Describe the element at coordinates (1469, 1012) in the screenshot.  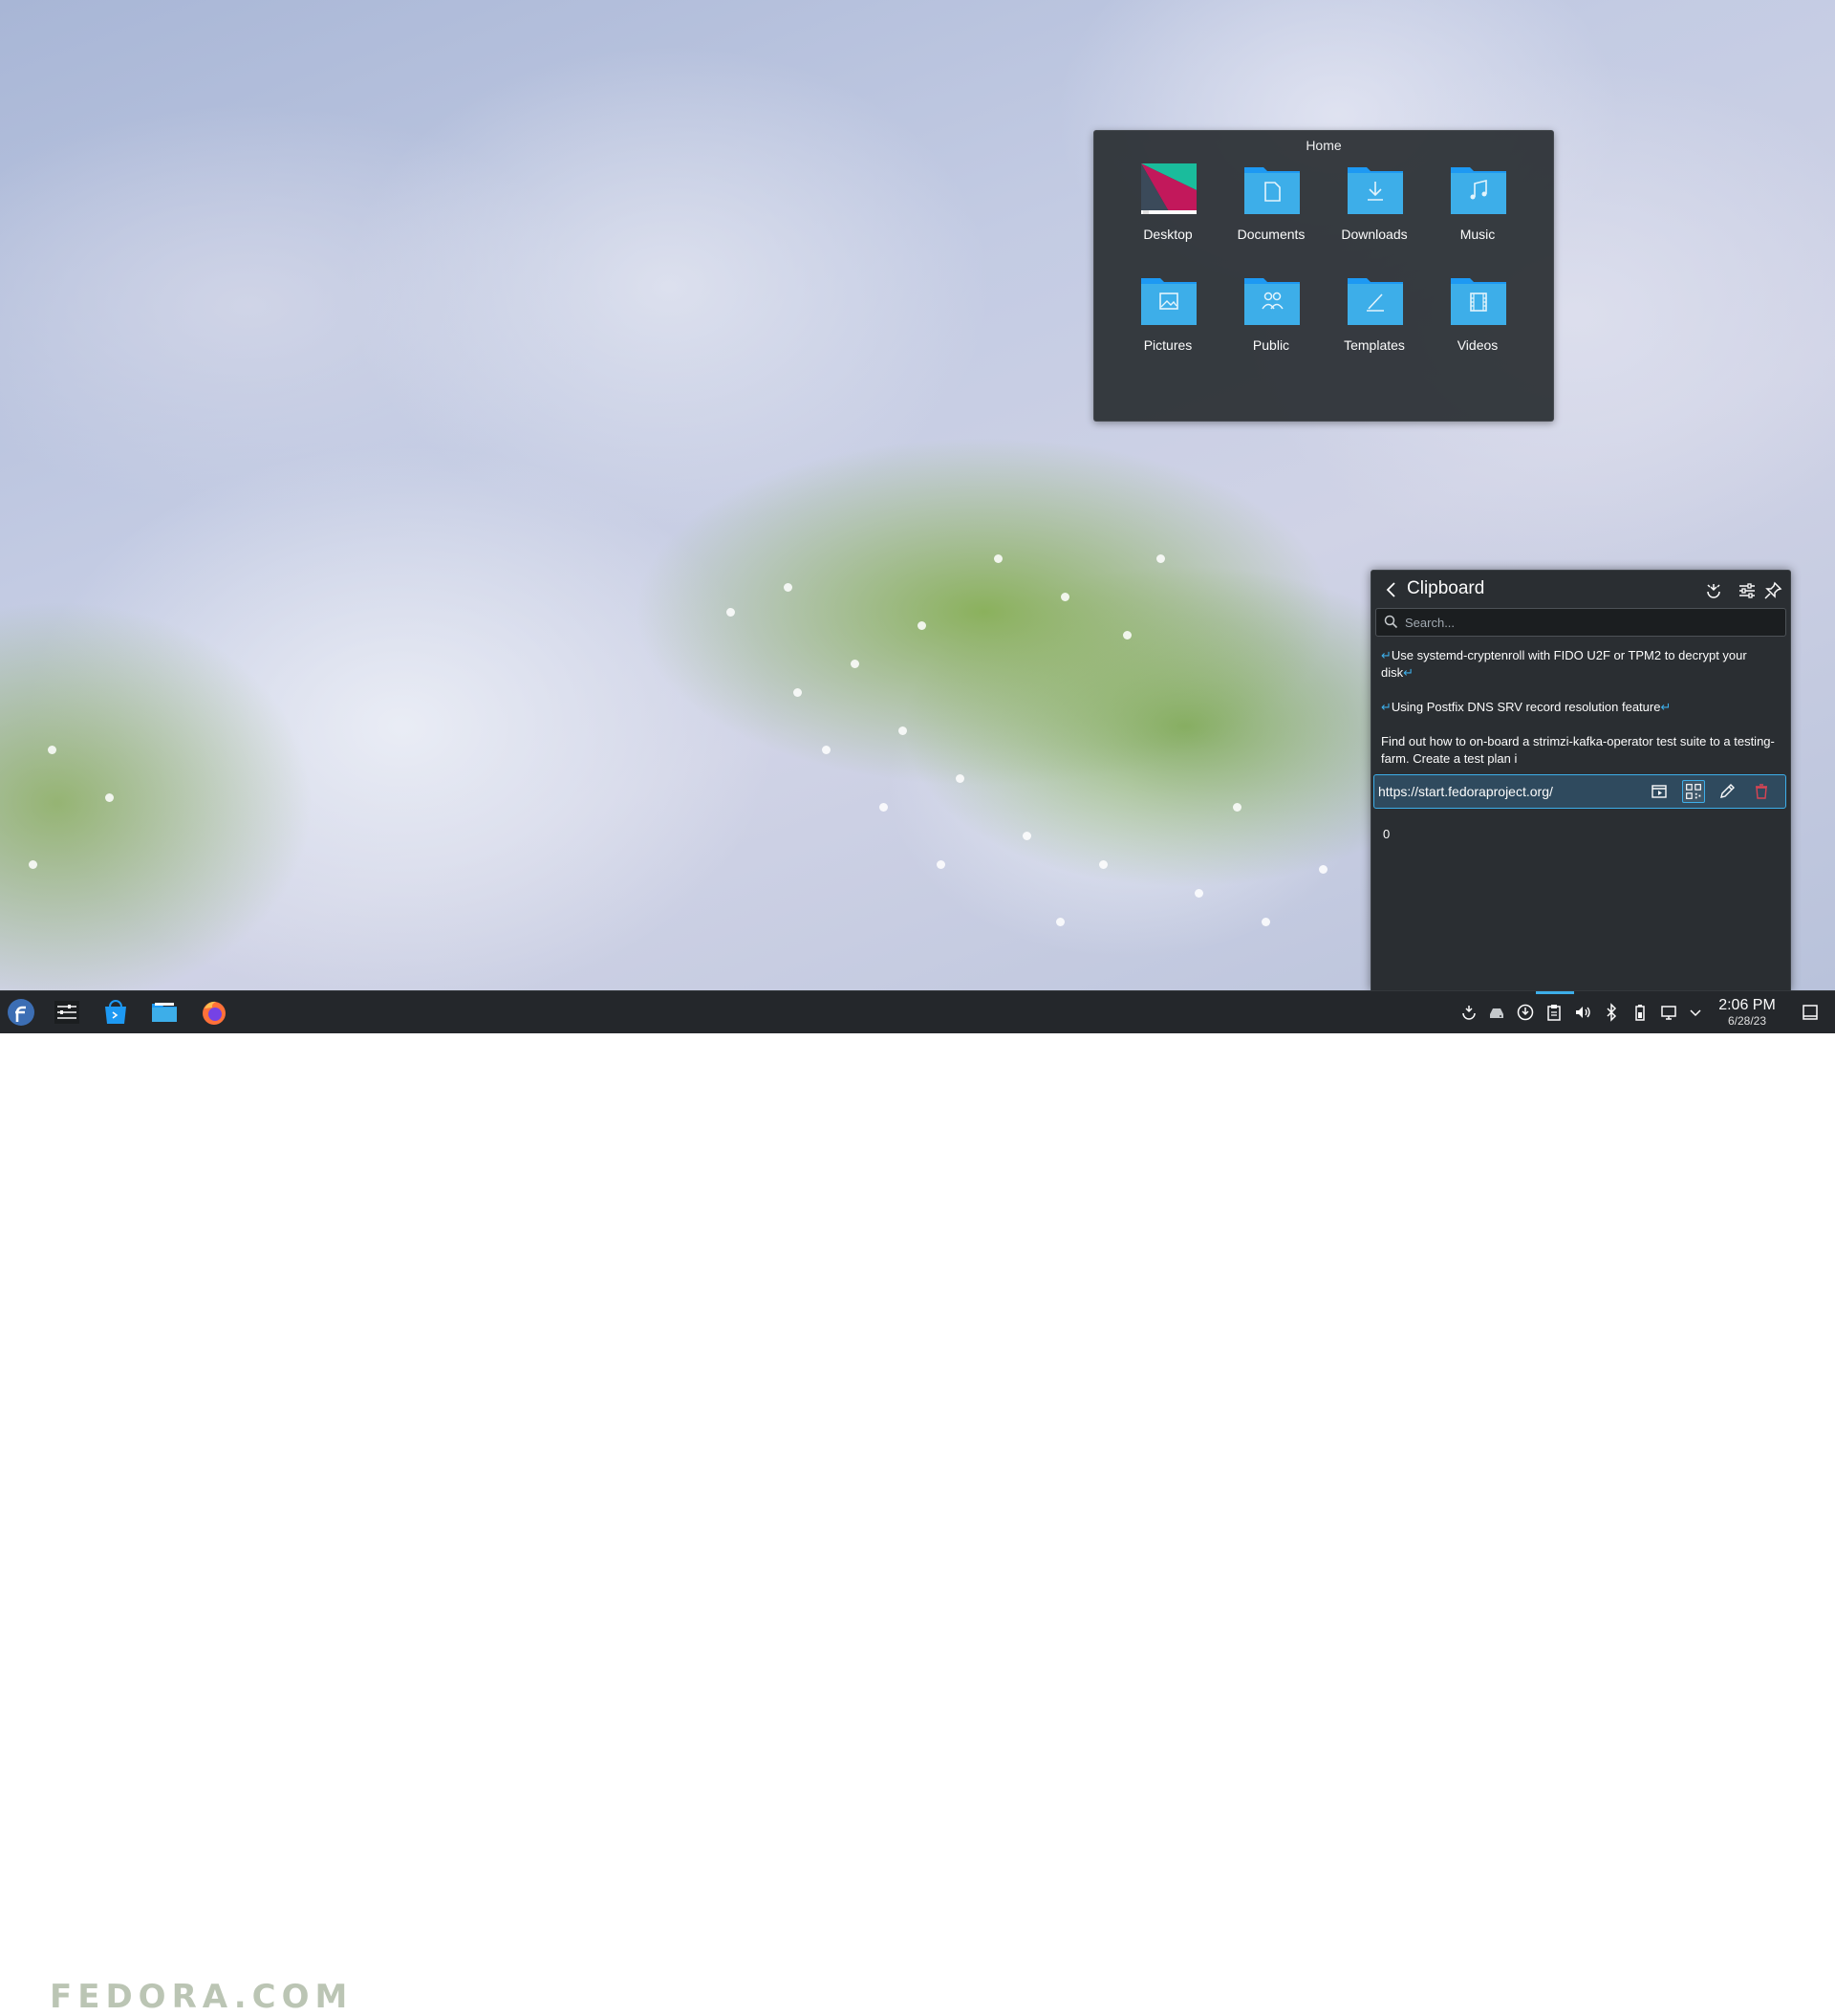
I see `clipboard-configure-tray-icon` at that location.